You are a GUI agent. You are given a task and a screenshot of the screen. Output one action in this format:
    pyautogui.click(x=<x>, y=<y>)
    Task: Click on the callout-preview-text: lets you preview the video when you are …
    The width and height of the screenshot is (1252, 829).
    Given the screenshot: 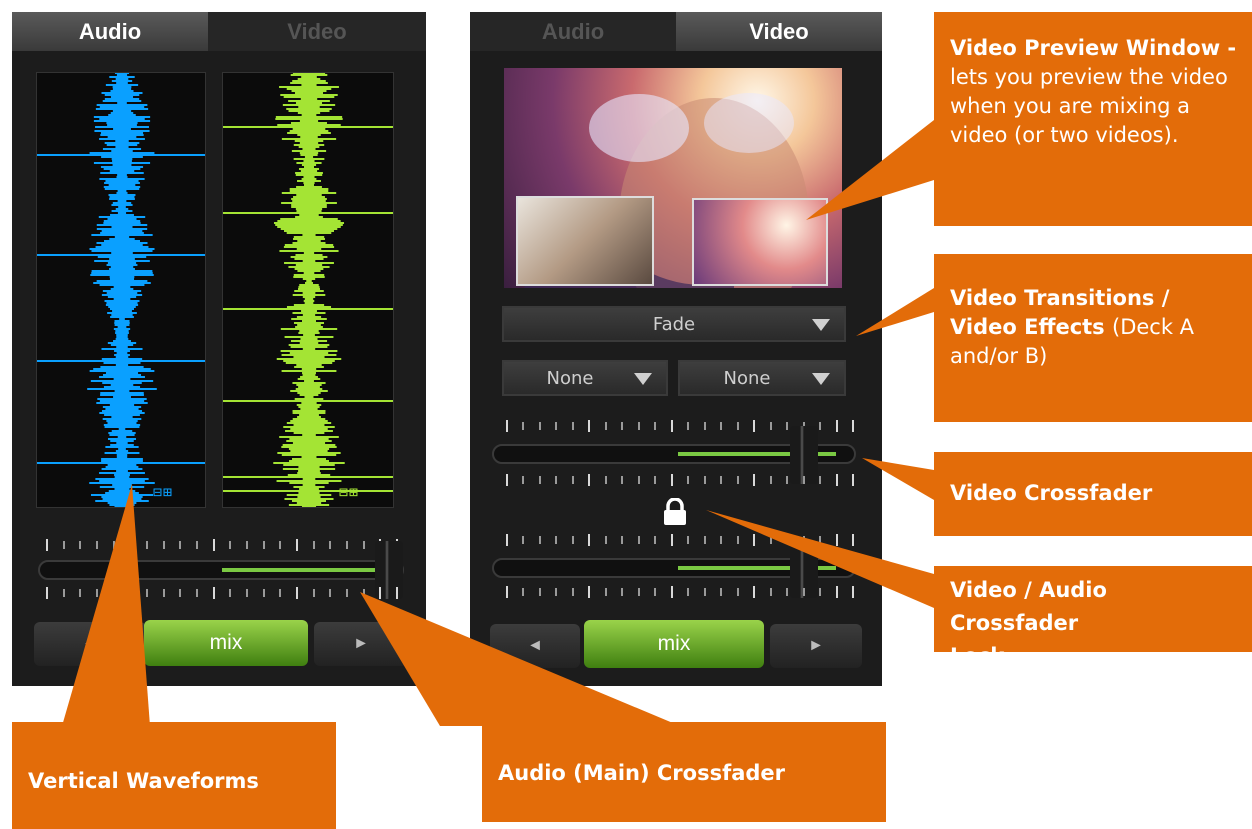 What is the action you would take?
    pyautogui.click(x=1089, y=106)
    